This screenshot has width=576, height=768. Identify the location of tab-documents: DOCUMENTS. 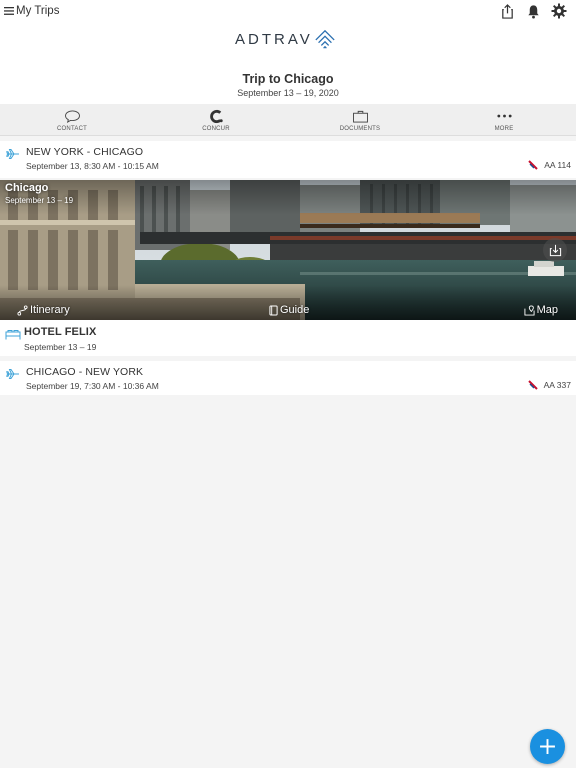
(360, 119).